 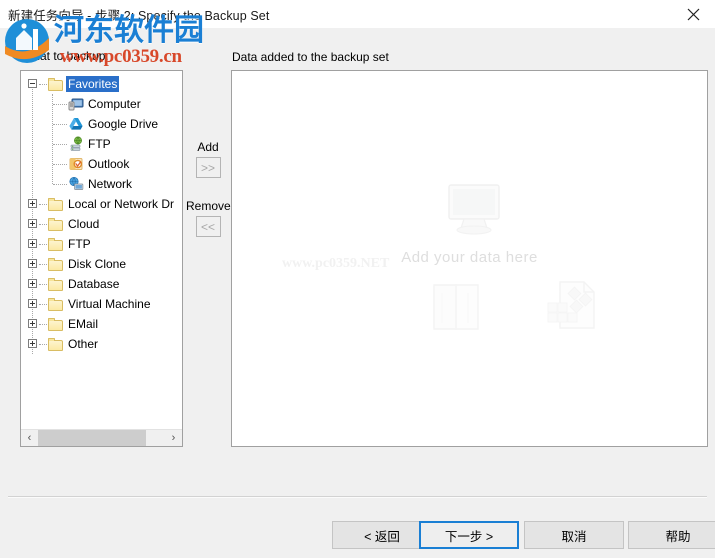 What do you see at coordinates (76, 124) in the screenshot?
I see `google-drive-icon` at bounding box center [76, 124].